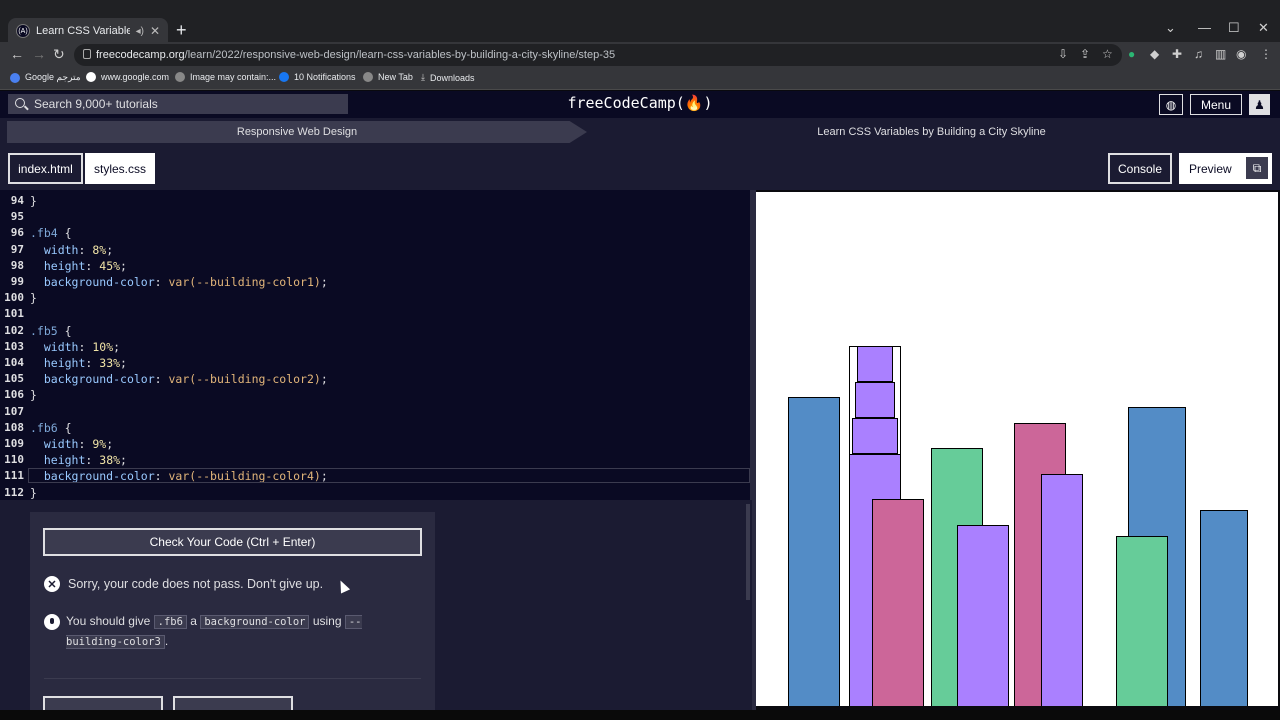  What do you see at coordinates (178, 104) in the screenshot?
I see `search-input: Search 9,000+ tutorials` at bounding box center [178, 104].